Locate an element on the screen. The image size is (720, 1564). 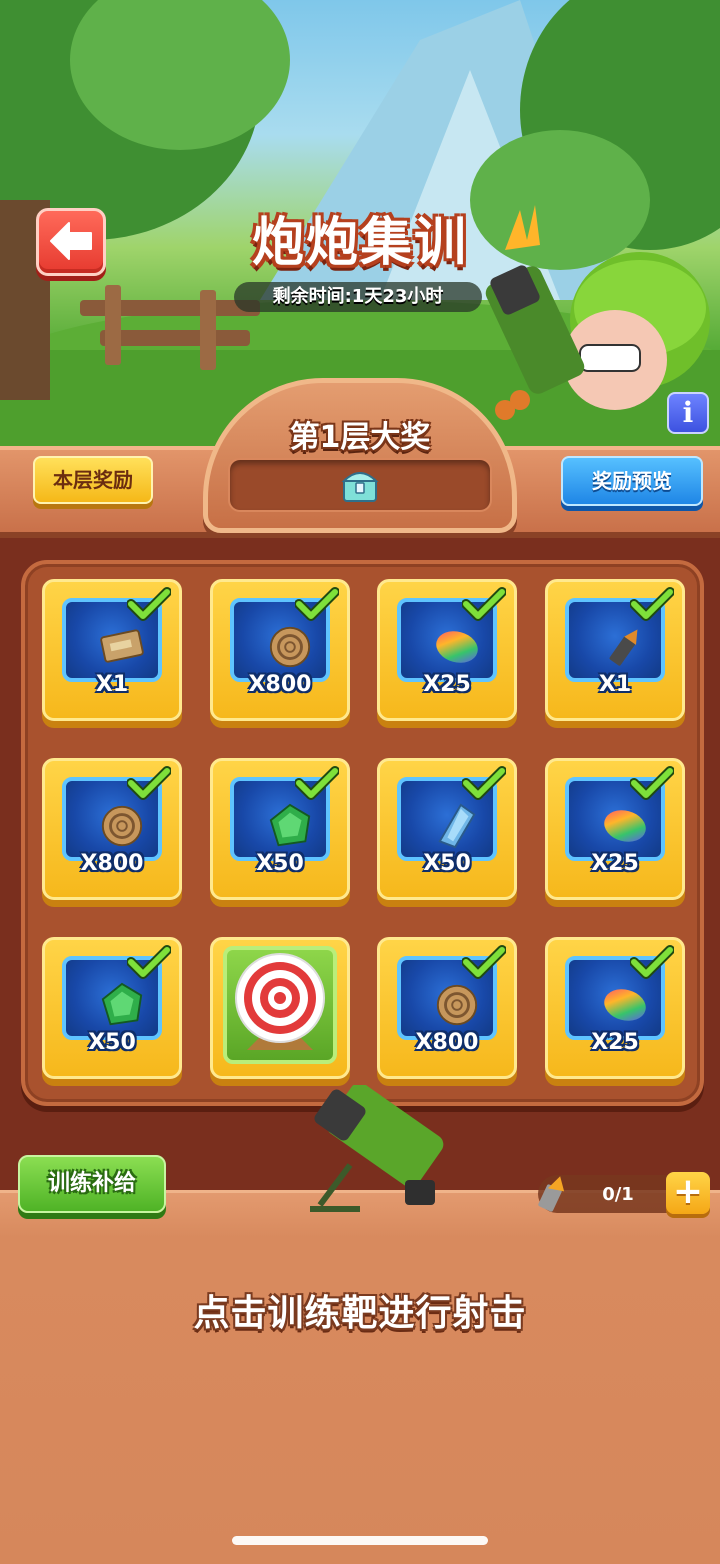
home-indicator is located at coordinates (360, 1540).